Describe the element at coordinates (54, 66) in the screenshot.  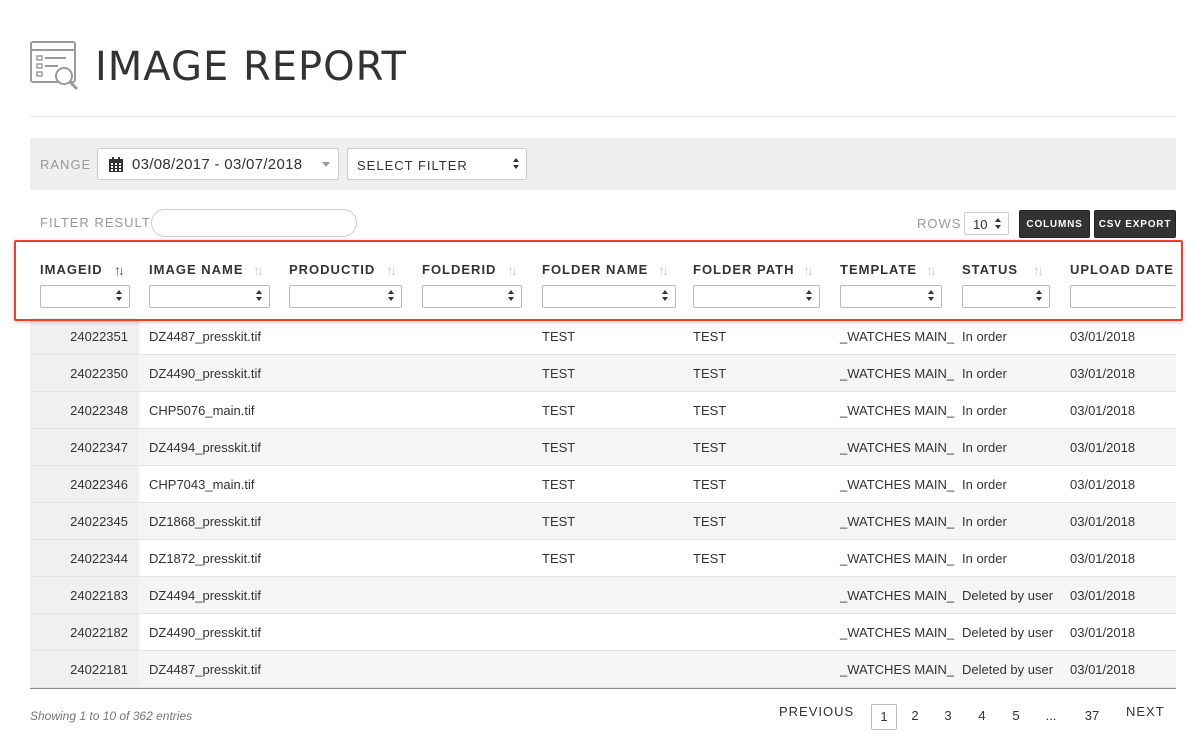
I see `report-search-icon` at that location.